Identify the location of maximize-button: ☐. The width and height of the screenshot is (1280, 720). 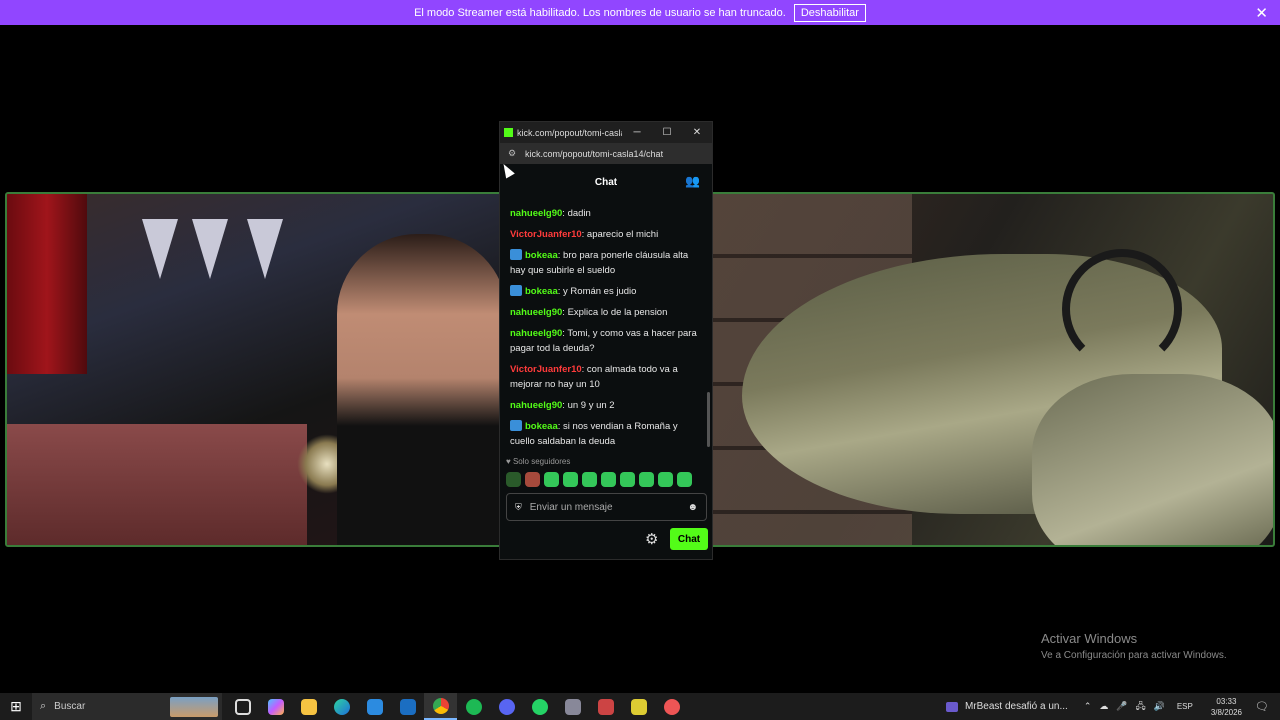
(667, 132).